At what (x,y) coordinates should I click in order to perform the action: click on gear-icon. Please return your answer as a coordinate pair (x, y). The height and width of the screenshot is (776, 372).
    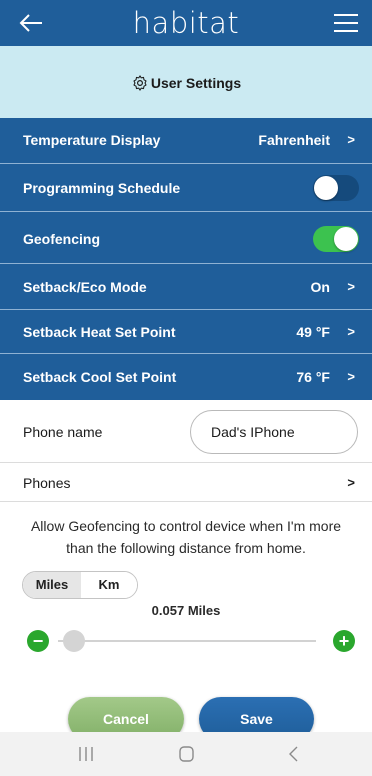
    Looking at the image, I should click on (140, 83).